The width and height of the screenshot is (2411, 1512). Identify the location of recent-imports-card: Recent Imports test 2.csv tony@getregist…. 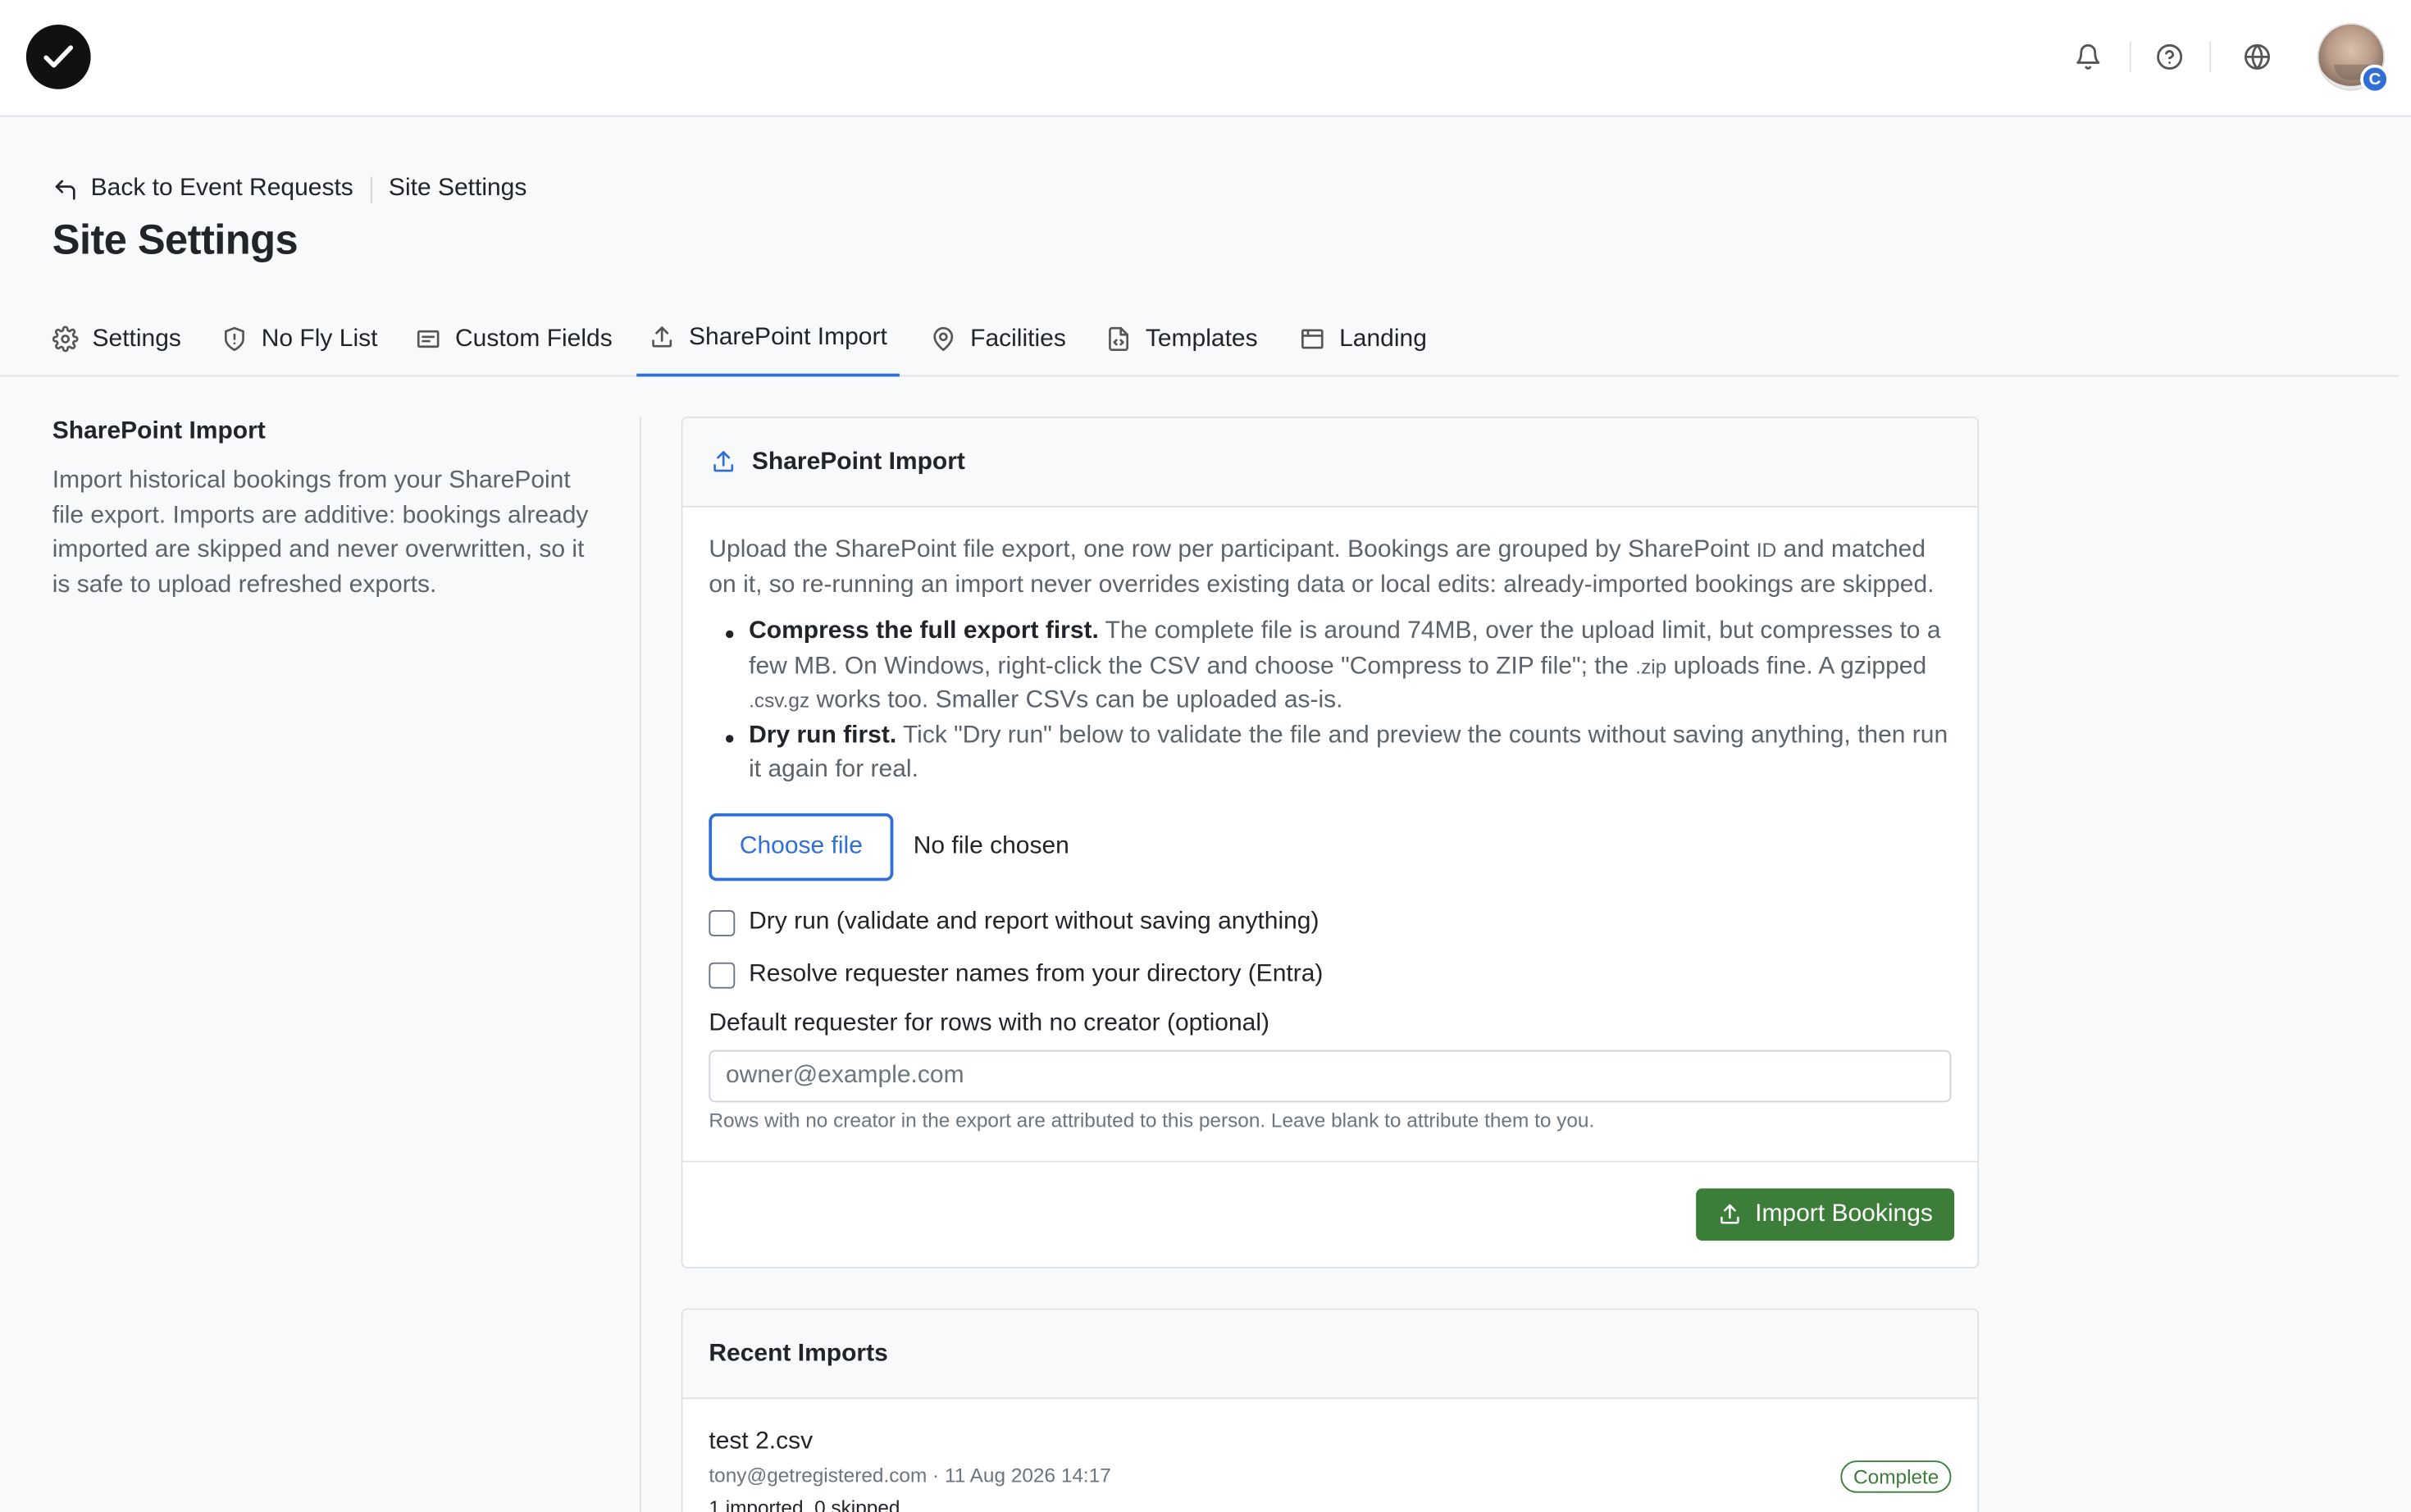
(1330, 1410).